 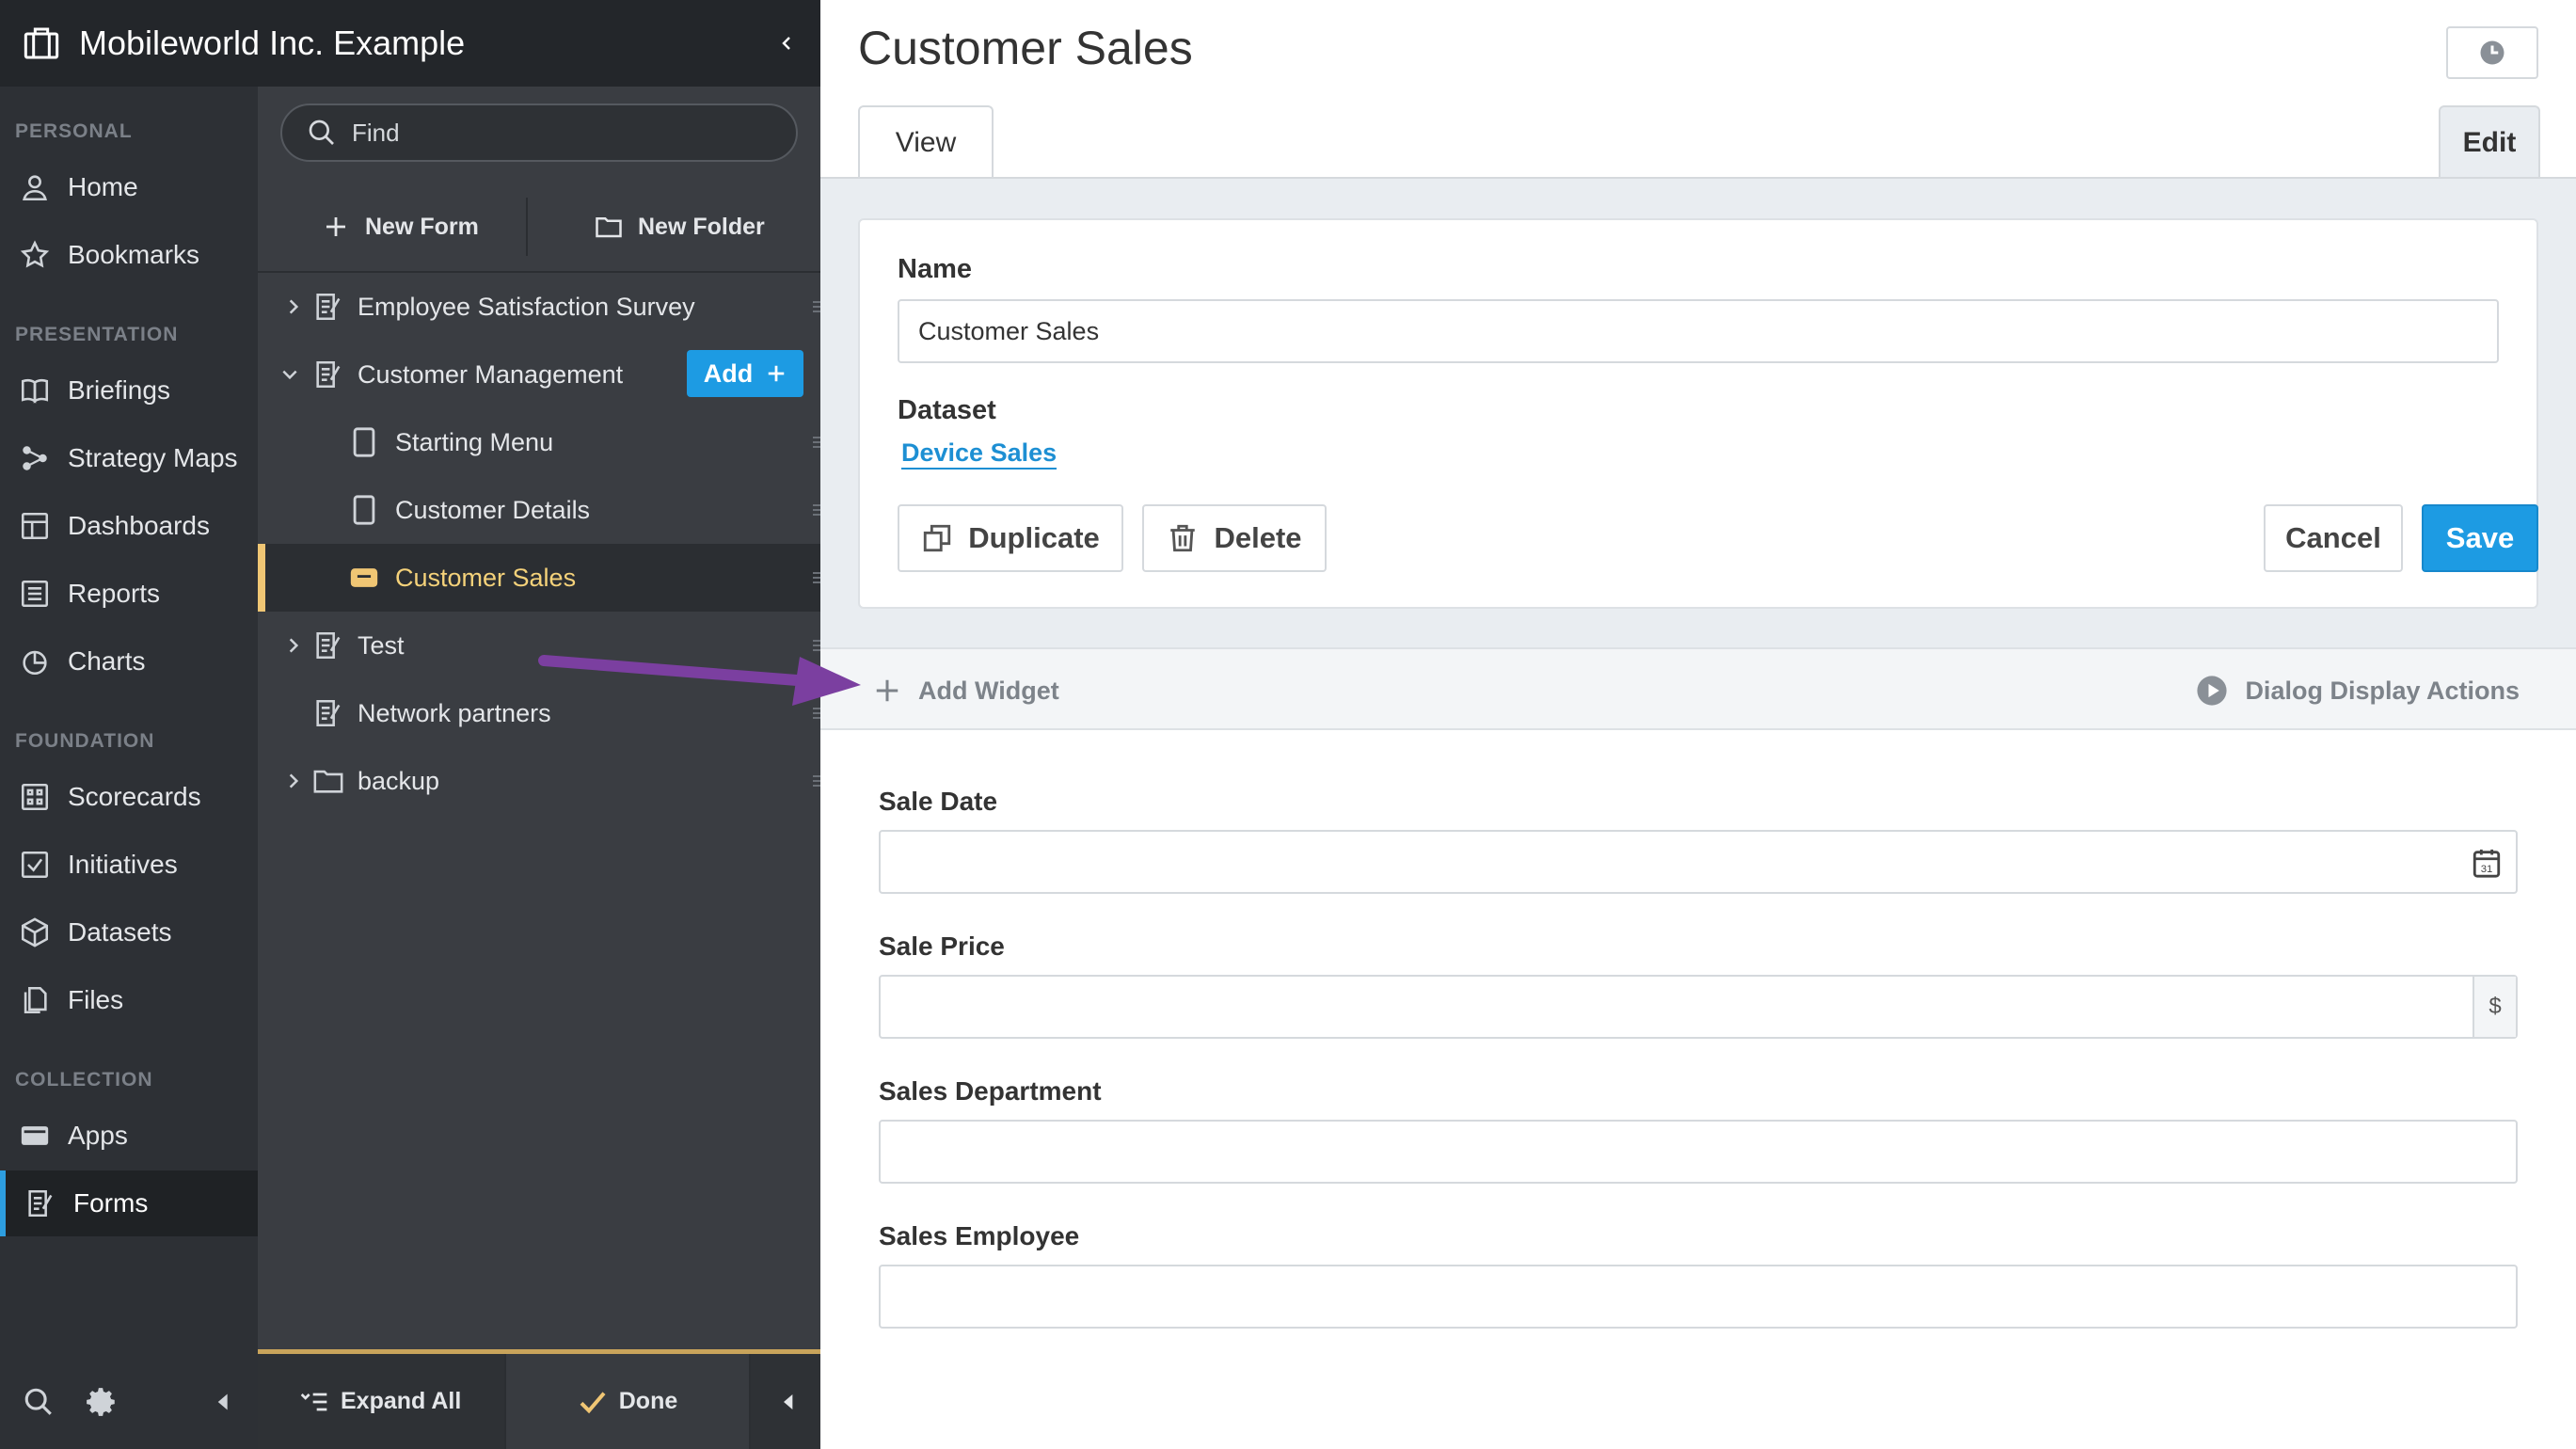 I want to click on tab-edit: Edit, so click(x=2489, y=142).